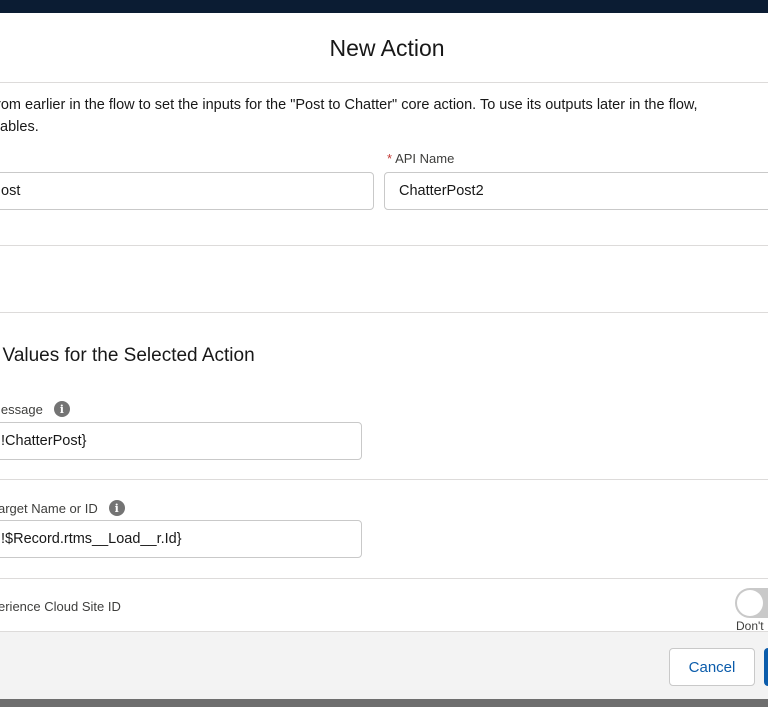 This screenshot has height=707, width=768. I want to click on message-label: lessage i, so click(35, 409).